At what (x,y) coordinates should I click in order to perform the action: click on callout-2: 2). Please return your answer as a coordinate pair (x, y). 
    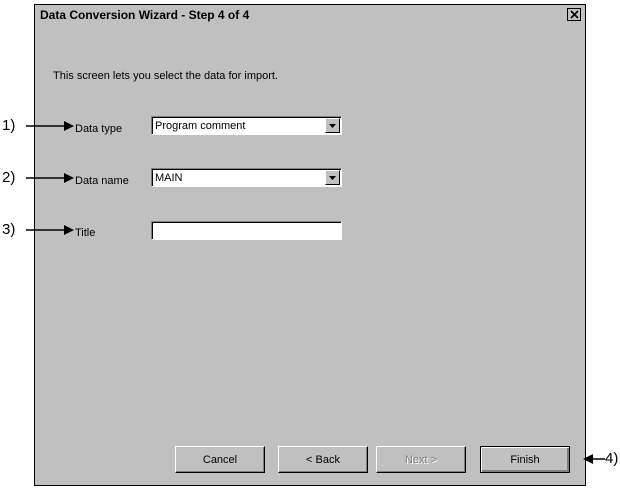
    Looking at the image, I should click on (9, 177).